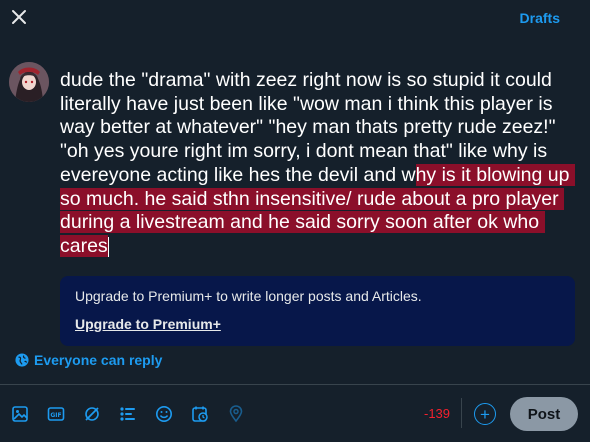  What do you see at coordinates (485, 414) in the screenshot?
I see `add-post-button: +` at bounding box center [485, 414].